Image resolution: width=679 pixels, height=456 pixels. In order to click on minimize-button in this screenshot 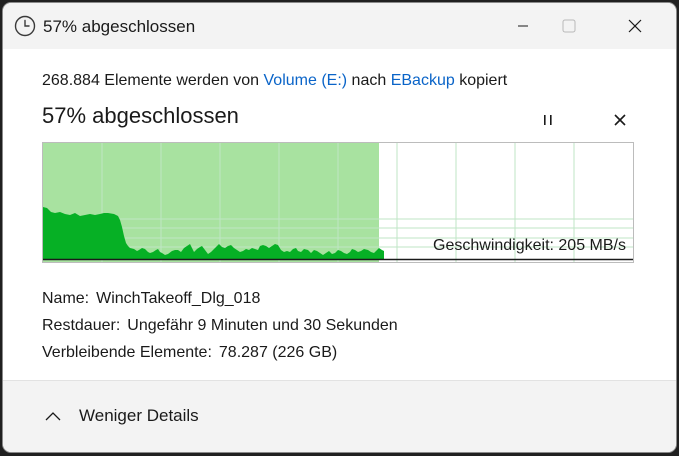, I will do `click(523, 26)`.